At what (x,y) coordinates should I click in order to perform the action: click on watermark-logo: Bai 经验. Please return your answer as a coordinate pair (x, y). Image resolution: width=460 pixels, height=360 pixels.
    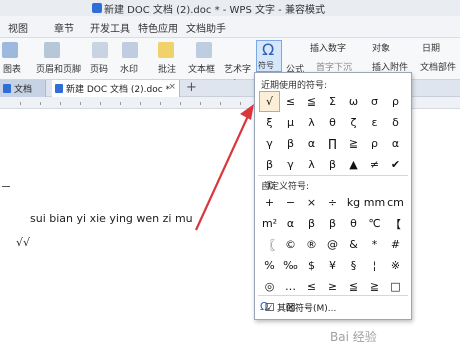
    Looking at the image, I should click on (353, 337).